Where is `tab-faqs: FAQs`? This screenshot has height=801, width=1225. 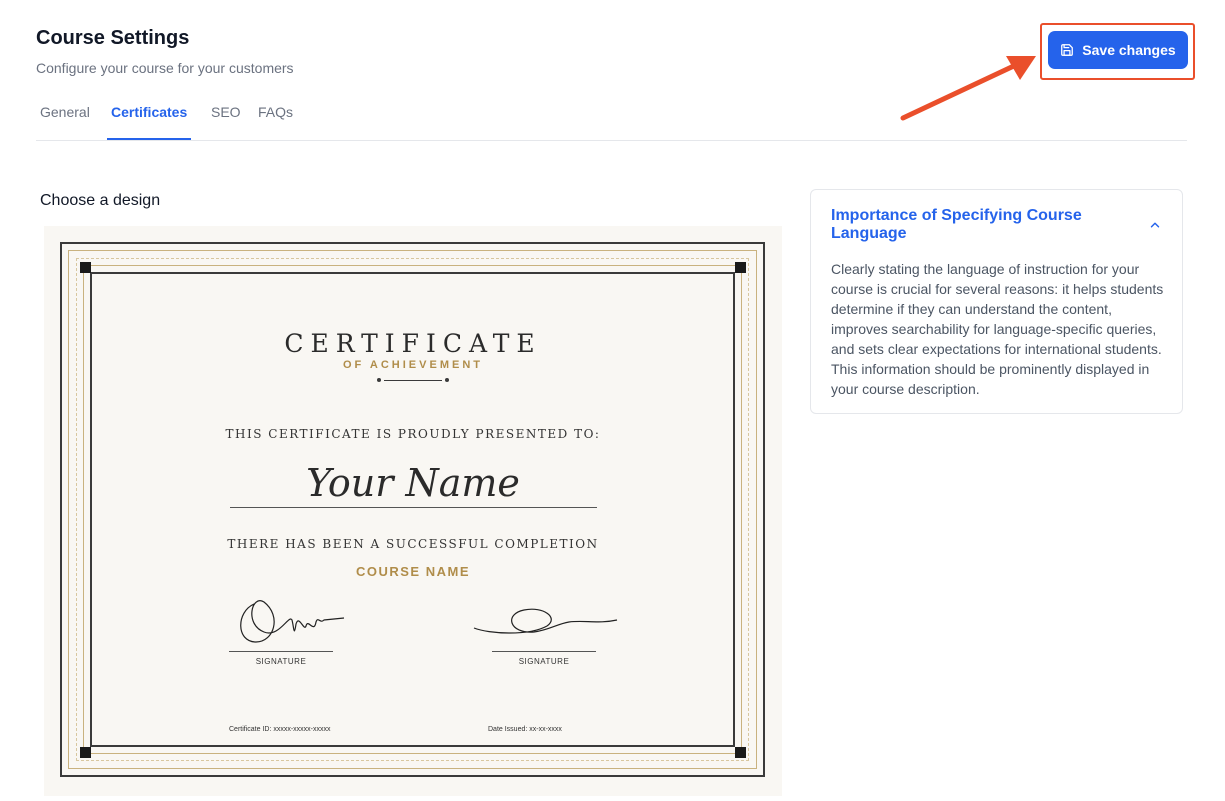 tab-faqs: FAQs is located at coordinates (275, 118).